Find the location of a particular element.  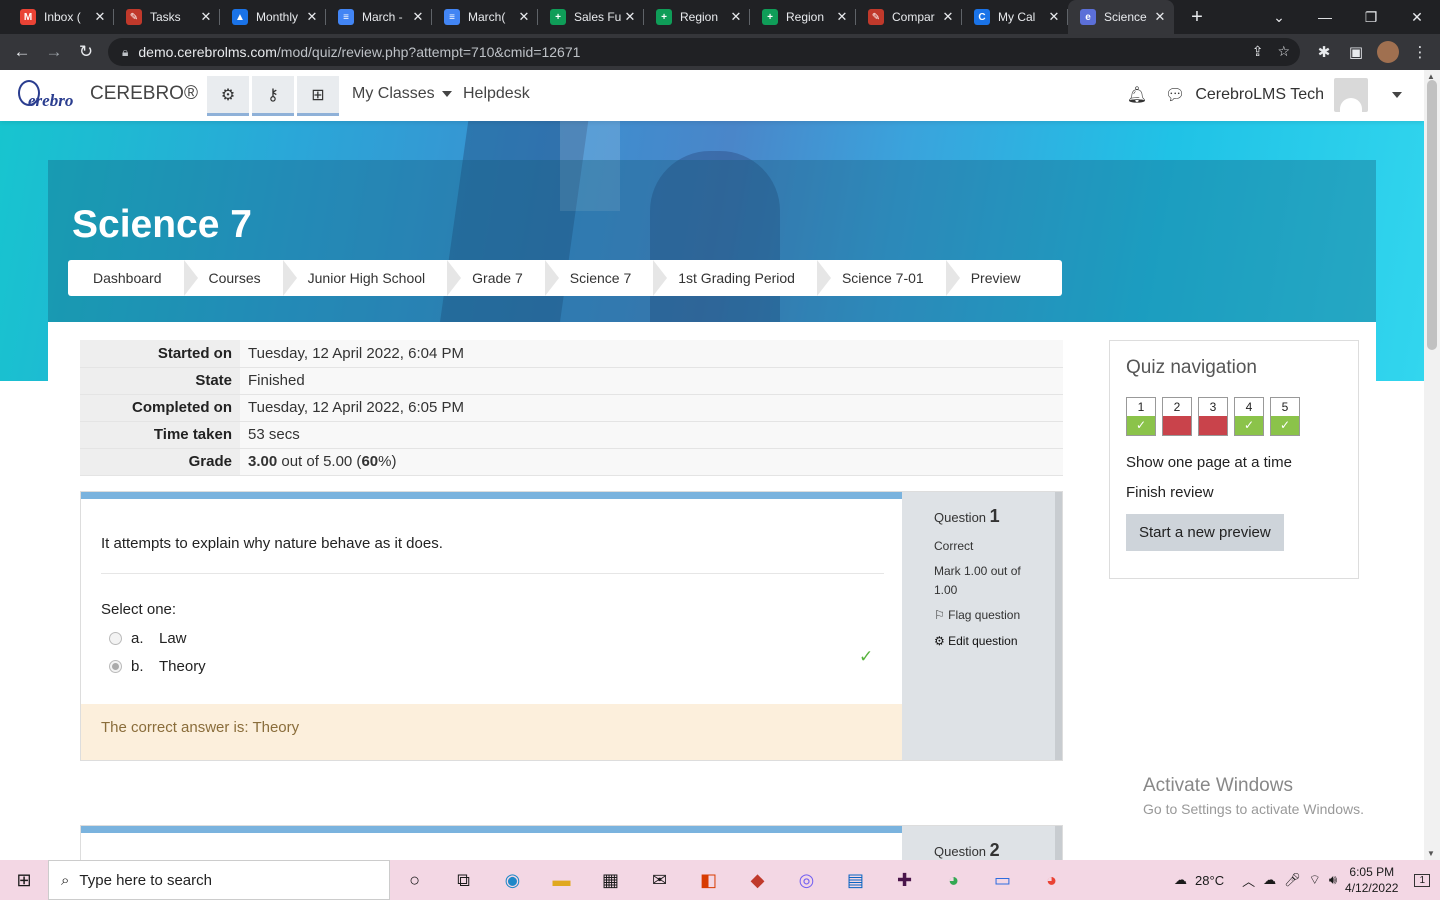

browser-tab: ▲ Monthly ✕ is located at coordinates (273, 17).